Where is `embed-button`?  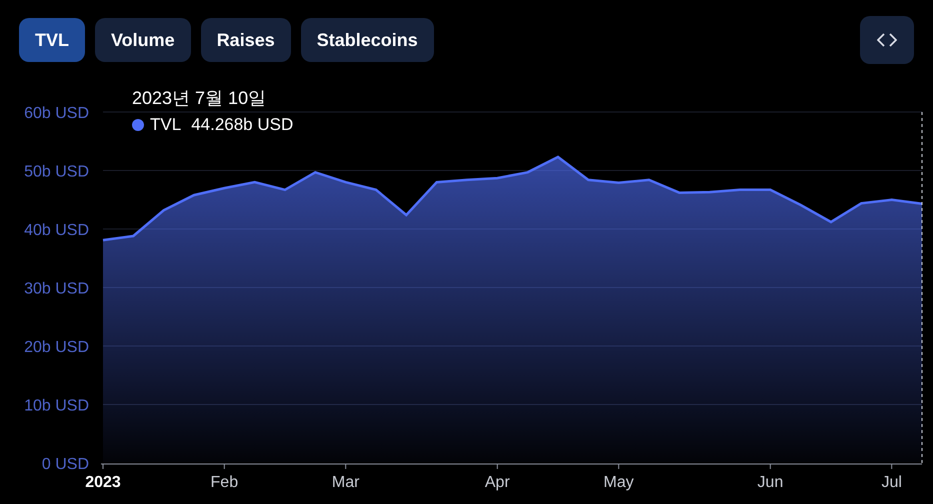
embed-button is located at coordinates (887, 40).